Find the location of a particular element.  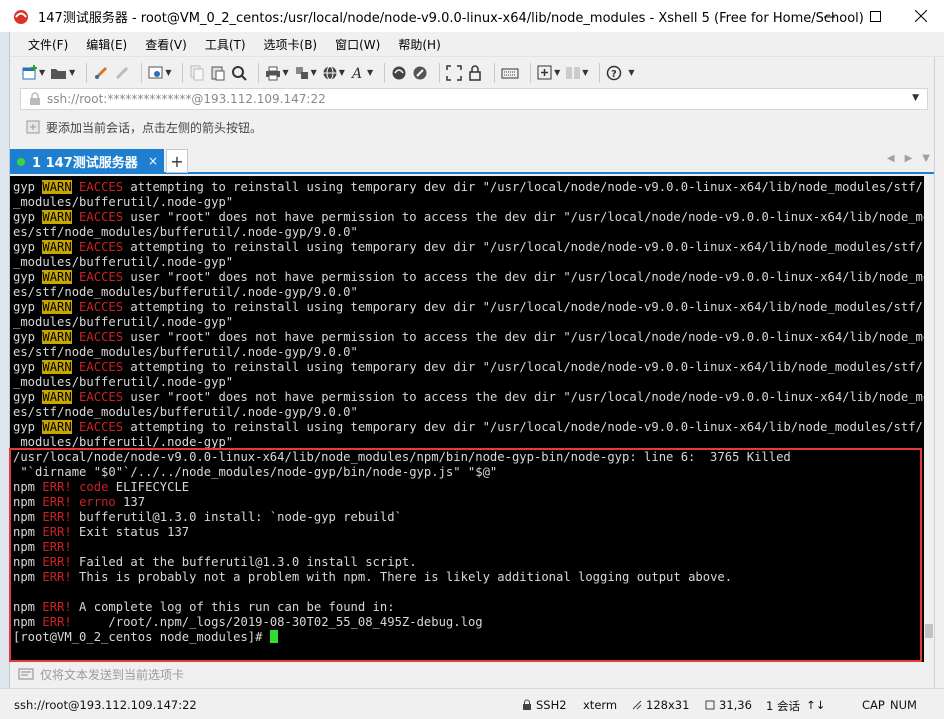

address-dropdown-button: ▼ is located at coordinates (915, 98).